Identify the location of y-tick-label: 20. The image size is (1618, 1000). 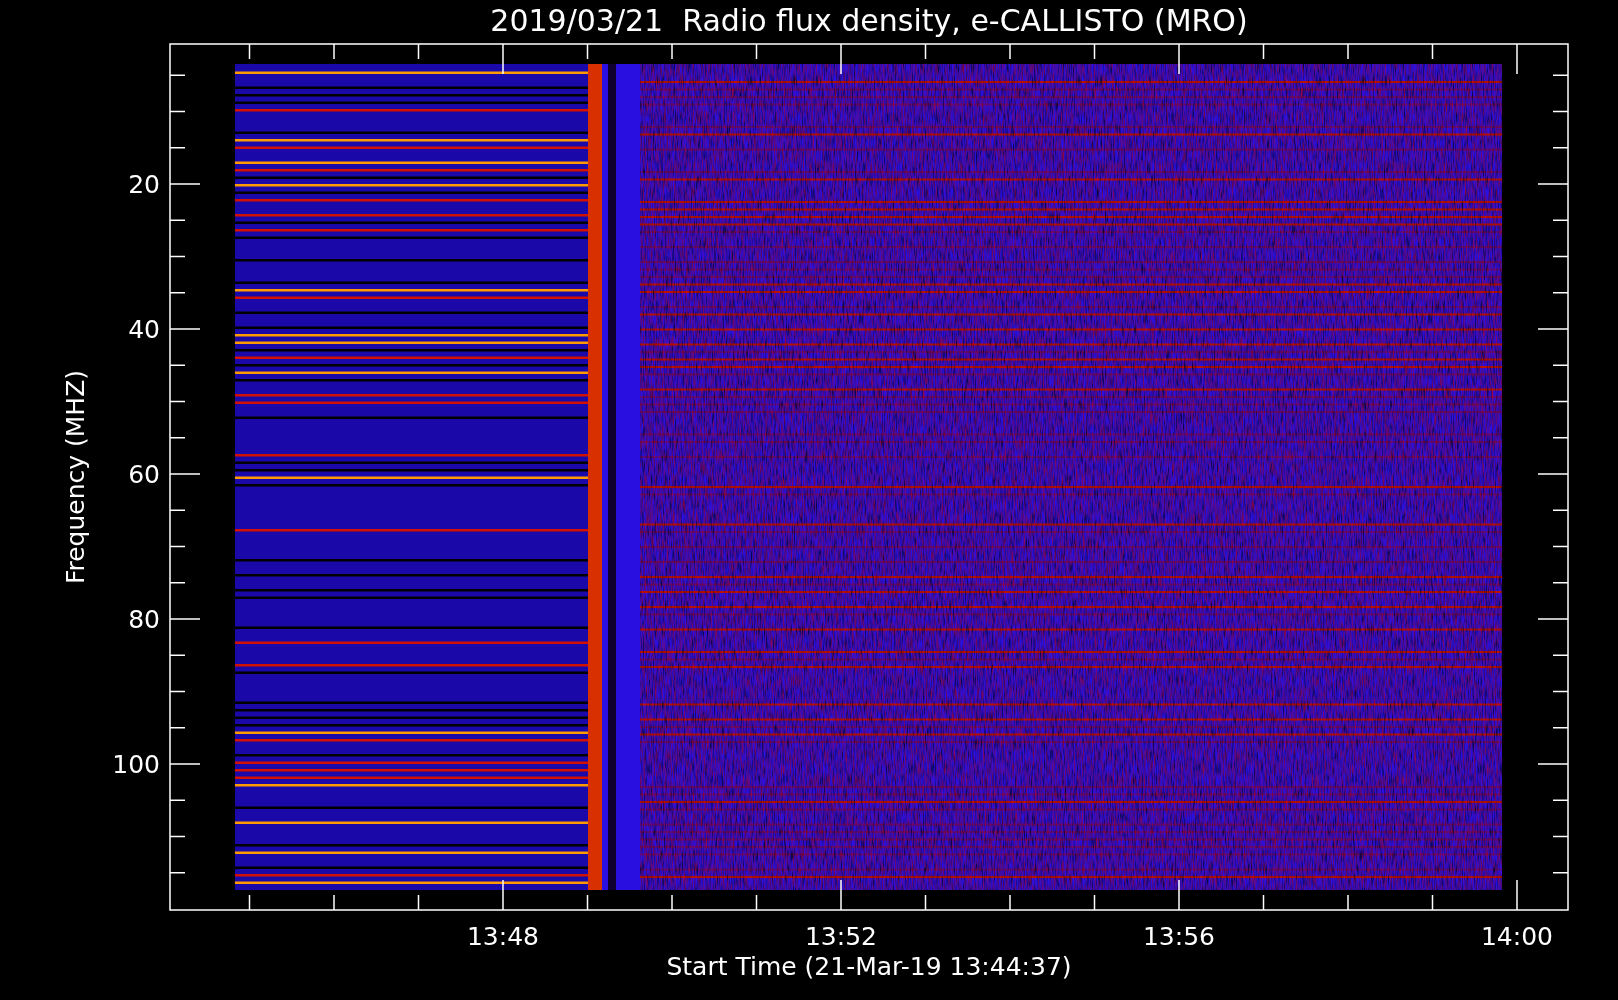
(144, 184).